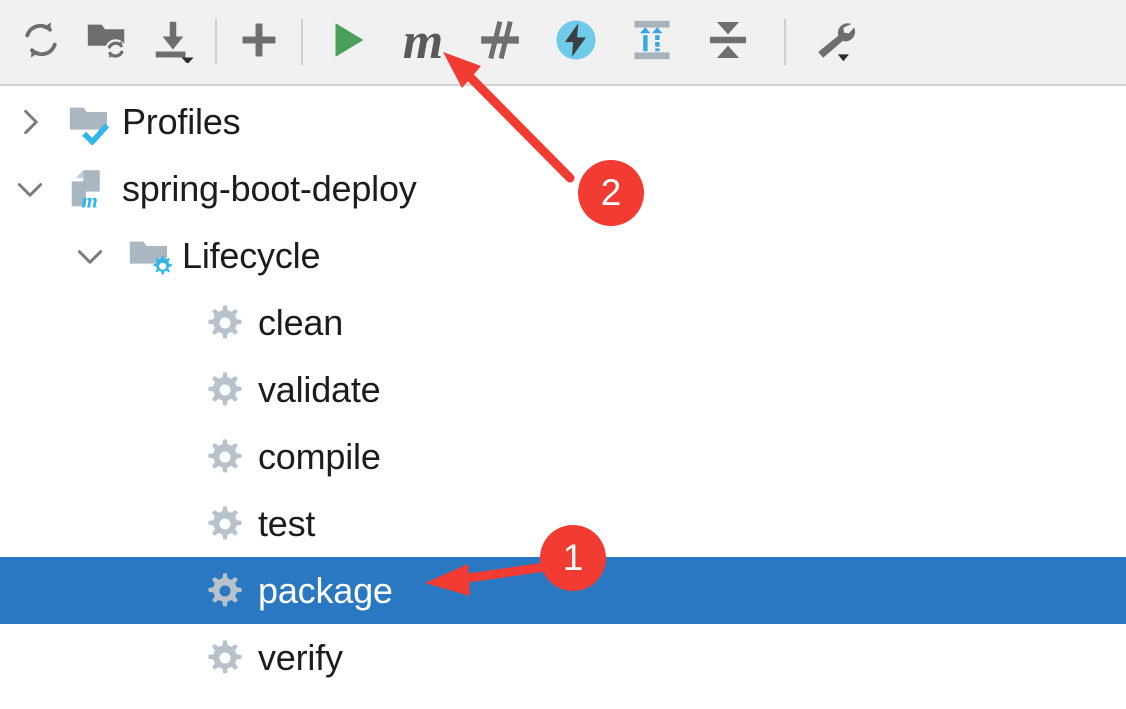 Image resolution: width=1126 pixels, height=709 pixels. What do you see at coordinates (181, 121) in the screenshot?
I see `tree-row-label: Profiles` at bounding box center [181, 121].